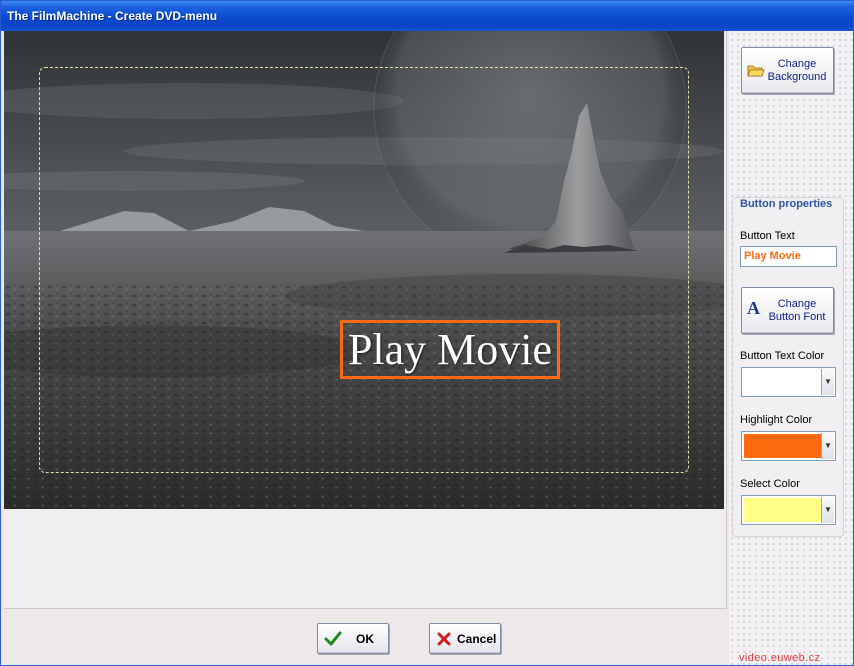  What do you see at coordinates (780, 658) in the screenshot?
I see `watermark: video.euweb.cz` at bounding box center [780, 658].